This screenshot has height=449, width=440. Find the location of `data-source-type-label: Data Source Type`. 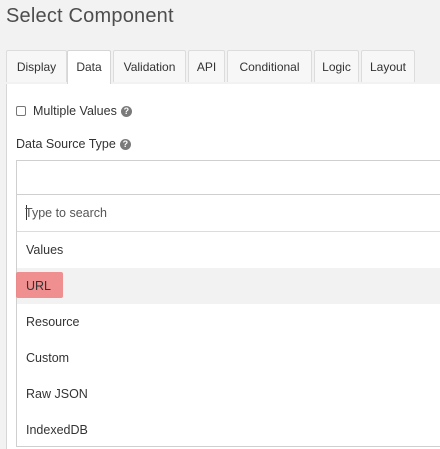

data-source-type-label: Data Source Type is located at coordinates (66, 144).